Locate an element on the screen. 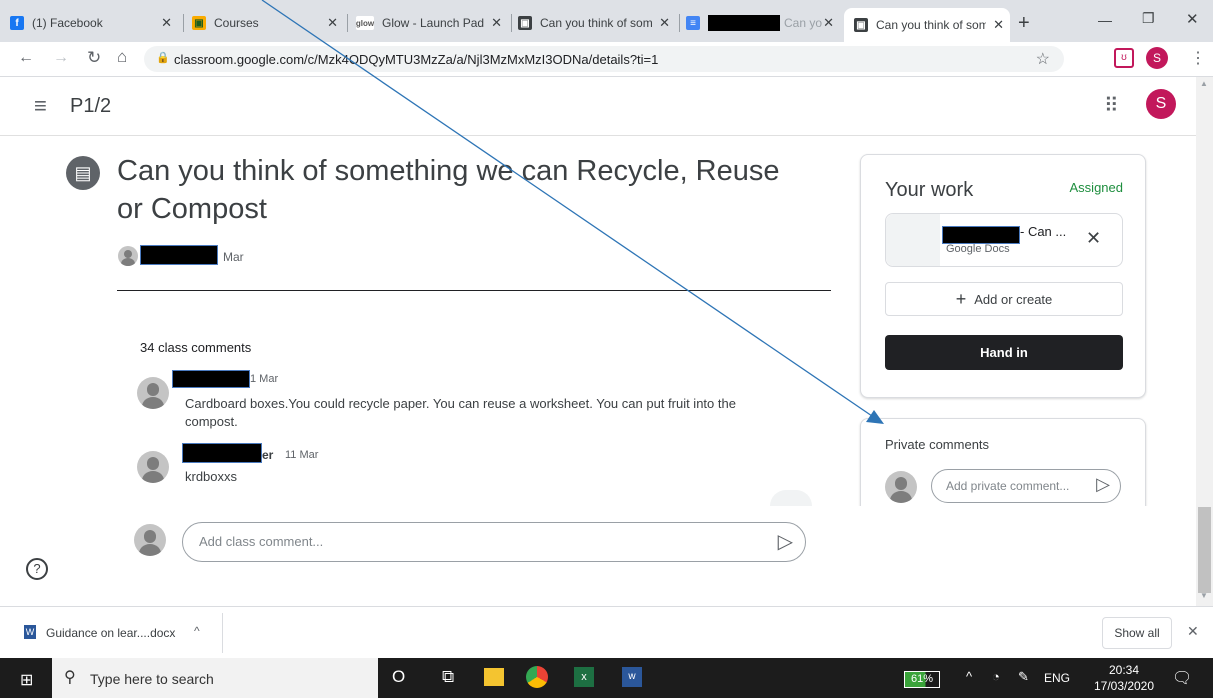 The image size is (1213, 698). windows-start-icon: ⊞ is located at coordinates (26, 680).